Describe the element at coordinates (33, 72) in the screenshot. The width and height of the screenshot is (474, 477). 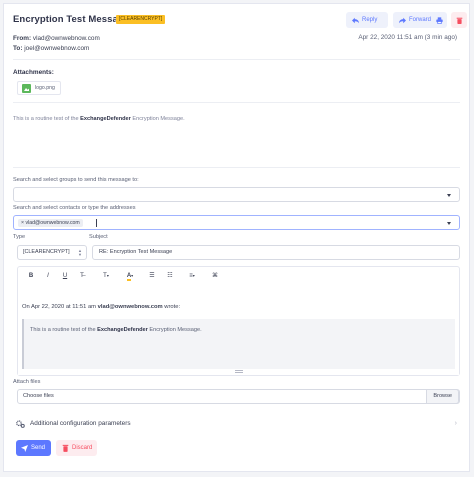
I see `attachments-title: Attachments:` at that location.